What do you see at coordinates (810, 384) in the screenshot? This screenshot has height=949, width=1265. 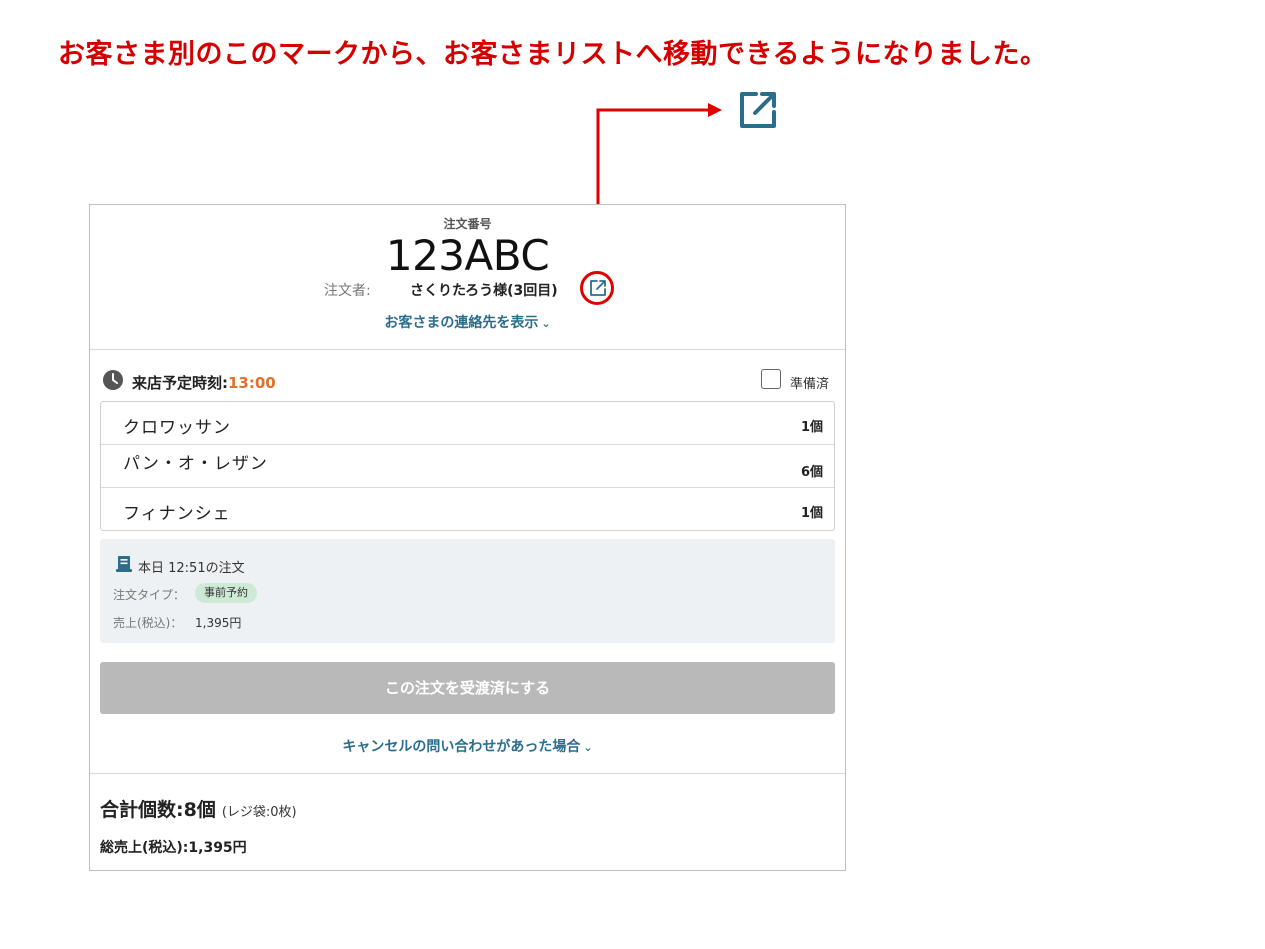 I see `ready-label: 準備済` at bounding box center [810, 384].